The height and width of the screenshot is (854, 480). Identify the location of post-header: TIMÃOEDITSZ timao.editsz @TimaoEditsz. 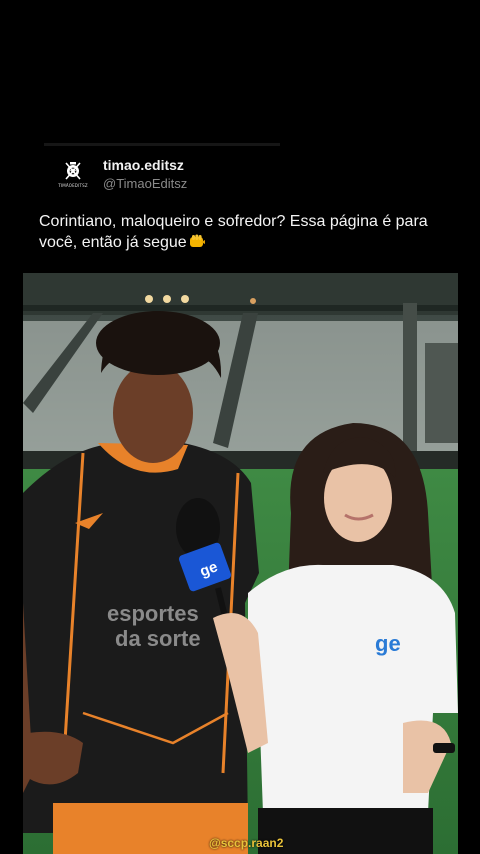
(121, 174).